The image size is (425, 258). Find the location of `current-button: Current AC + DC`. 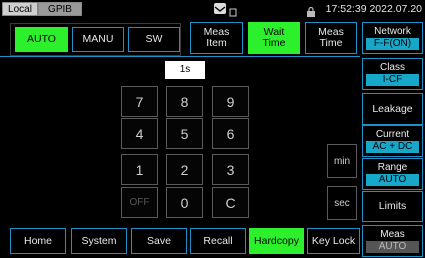

current-button: Current AC + DC is located at coordinates (392, 141).